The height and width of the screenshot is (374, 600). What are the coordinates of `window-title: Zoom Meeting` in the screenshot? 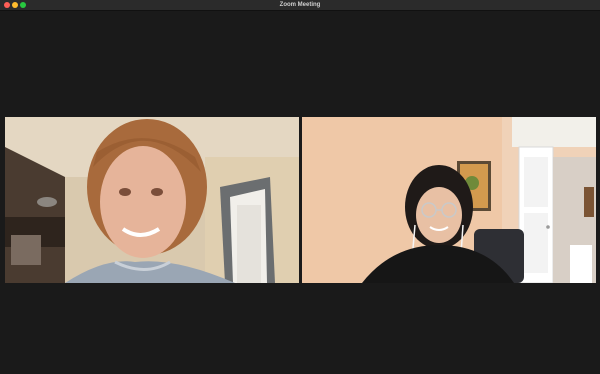 It's located at (300, 5).